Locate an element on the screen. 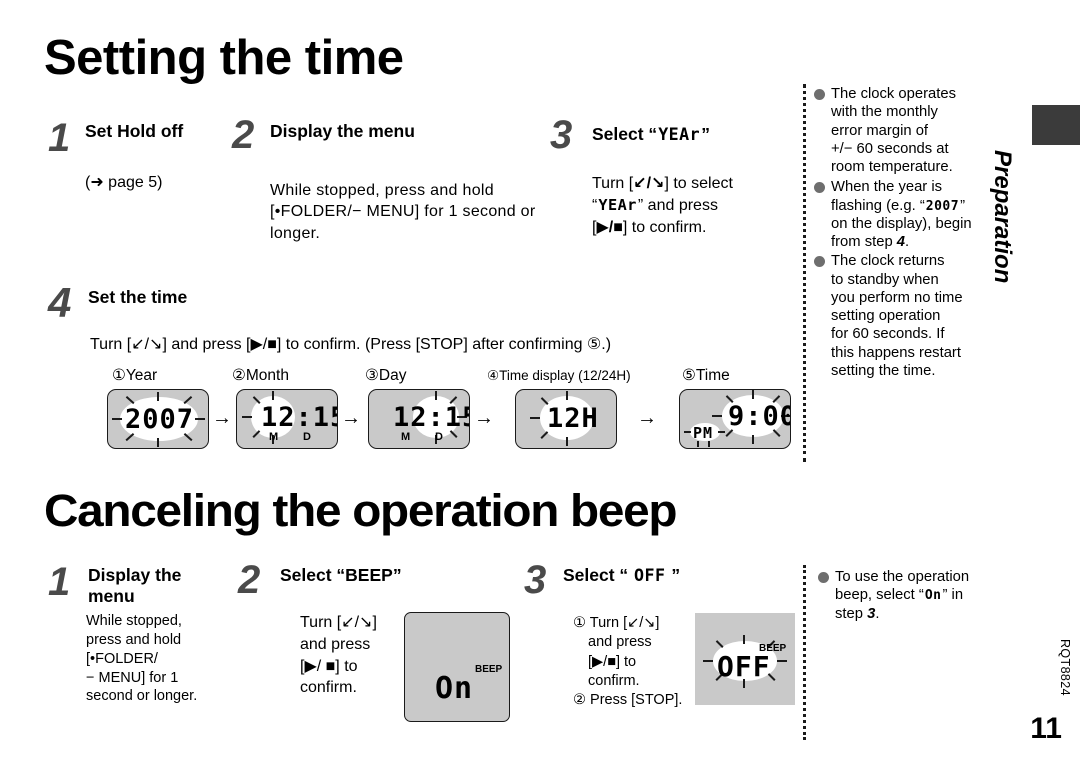 The width and height of the screenshot is (1080, 766). lcd-time-sub-pm: PM is located at coordinates (703, 433).